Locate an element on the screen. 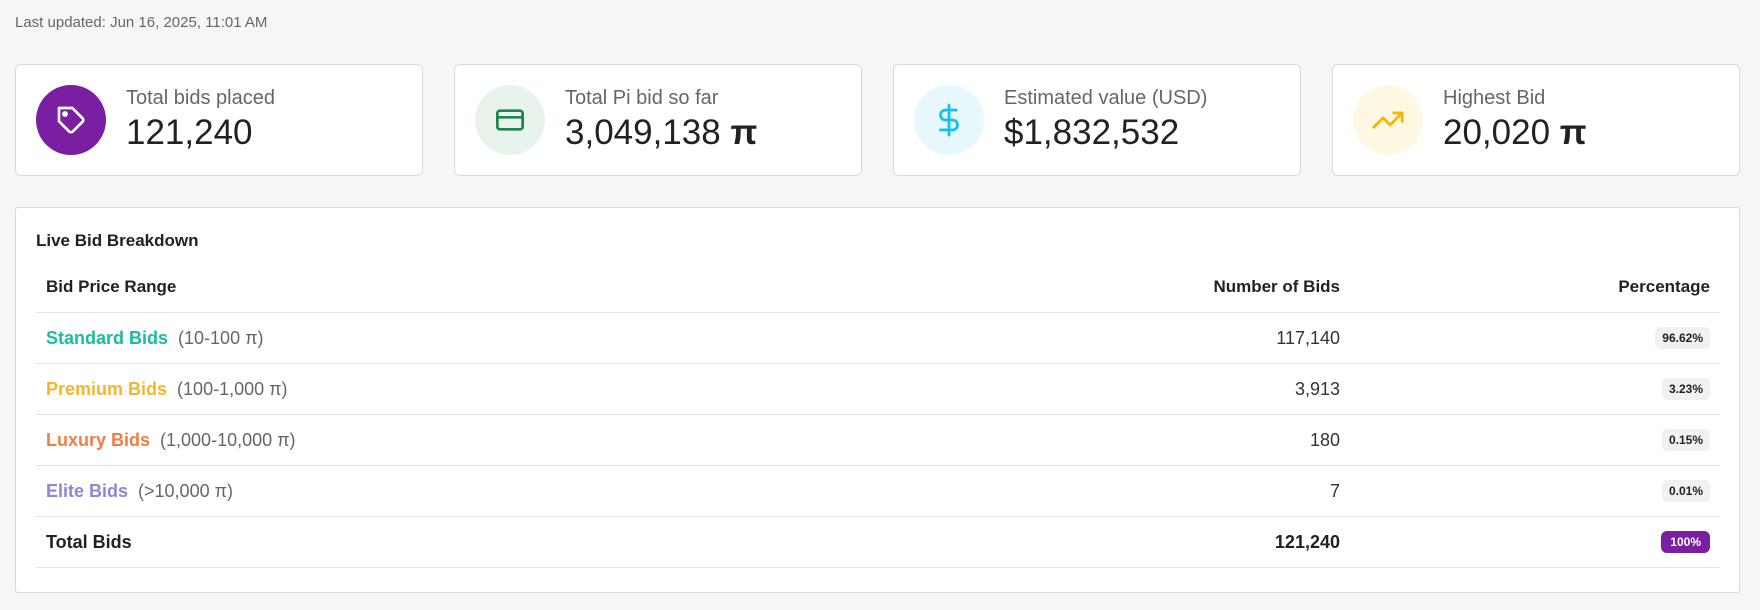 The height and width of the screenshot is (610, 1760). stat-card-highest-bid: Highest Bid 20,020 π is located at coordinates (1536, 120).